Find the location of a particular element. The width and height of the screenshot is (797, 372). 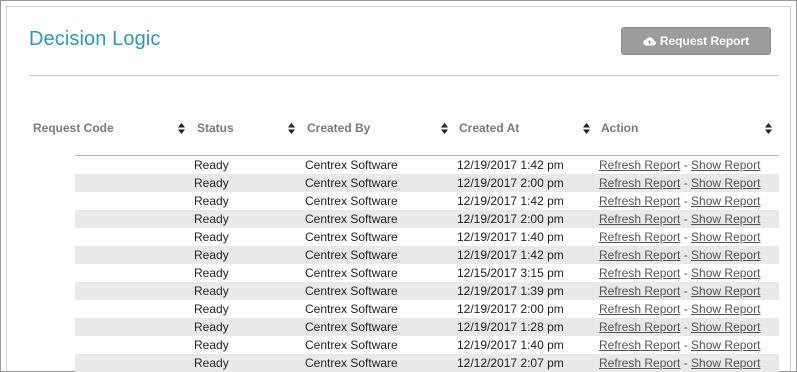

title-divider is located at coordinates (404, 75).